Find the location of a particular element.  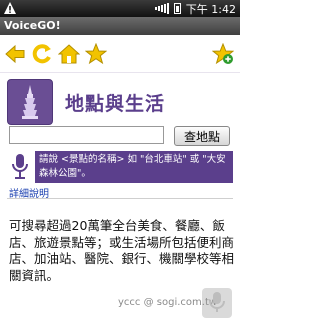

floating-microphone-icon is located at coordinates (217, 303).